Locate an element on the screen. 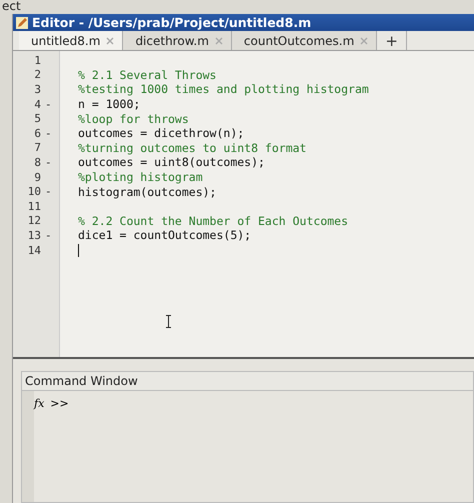 This screenshot has height=503, width=474. line-number: 2 is located at coordinates (37, 75).